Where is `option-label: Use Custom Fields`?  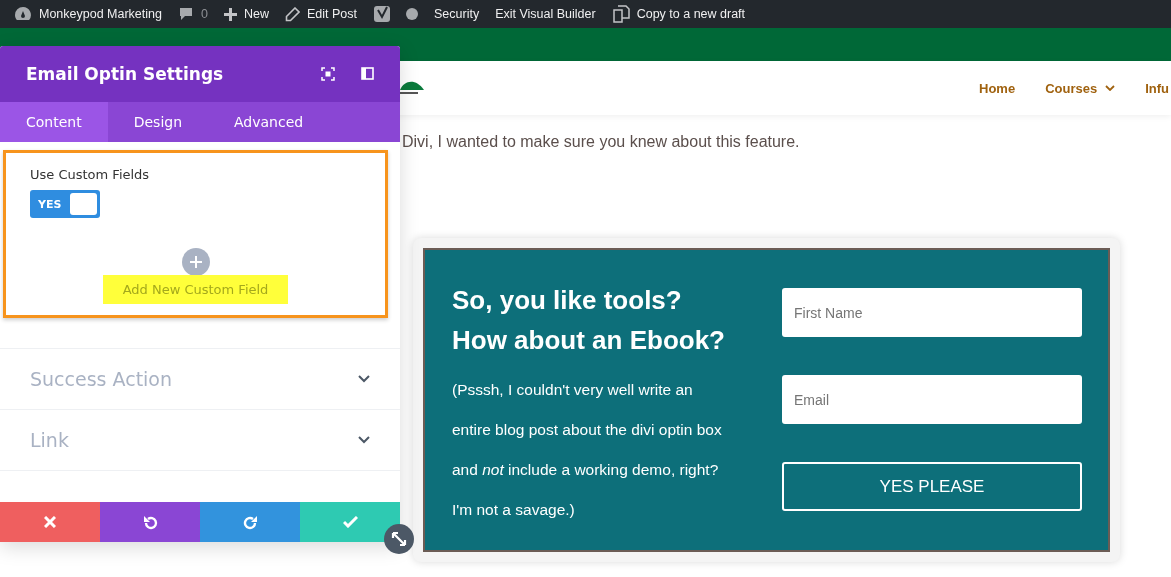
option-label: Use Custom Fields is located at coordinates (90, 174).